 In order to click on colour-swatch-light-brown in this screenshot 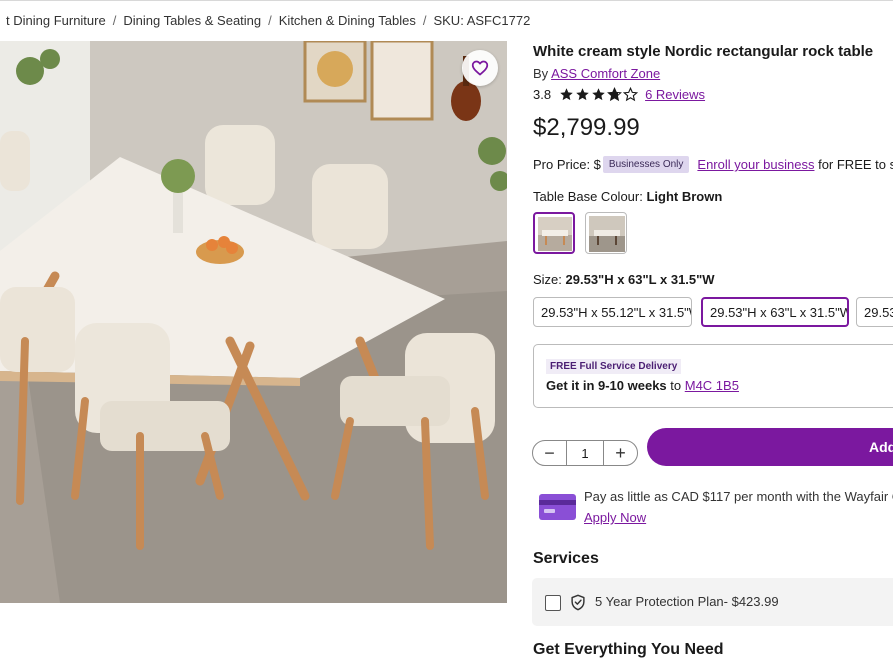, I will do `click(554, 233)`.